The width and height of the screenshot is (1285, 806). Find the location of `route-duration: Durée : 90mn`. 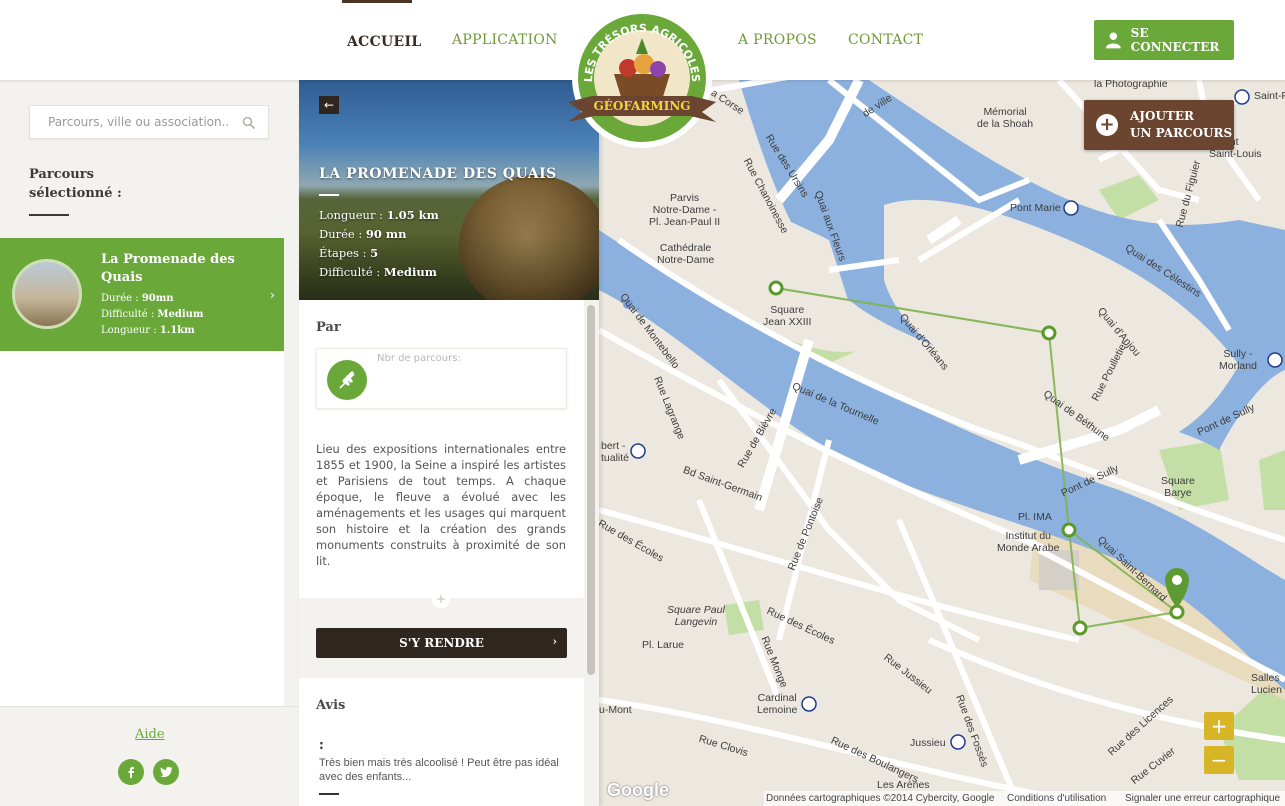

route-duration: Durée : 90mn is located at coordinates (137, 298).